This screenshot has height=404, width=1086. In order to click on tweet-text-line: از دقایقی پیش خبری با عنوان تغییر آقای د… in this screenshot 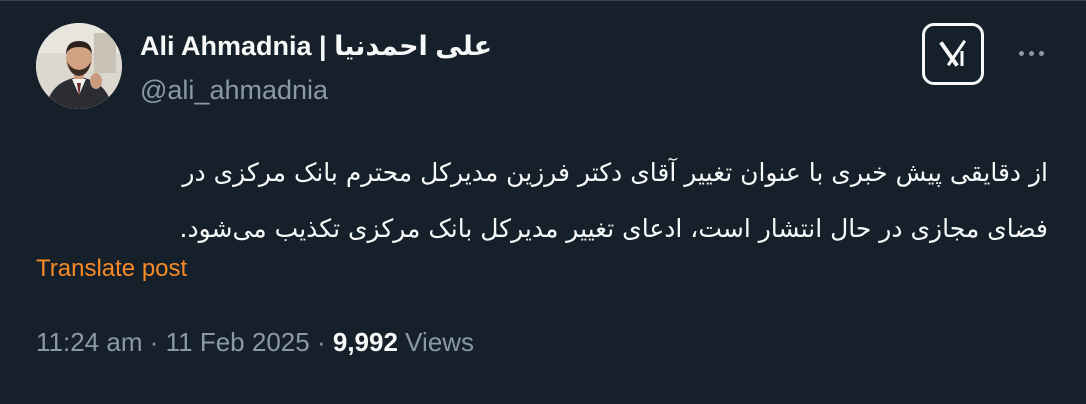, I will do `click(615, 172)`.